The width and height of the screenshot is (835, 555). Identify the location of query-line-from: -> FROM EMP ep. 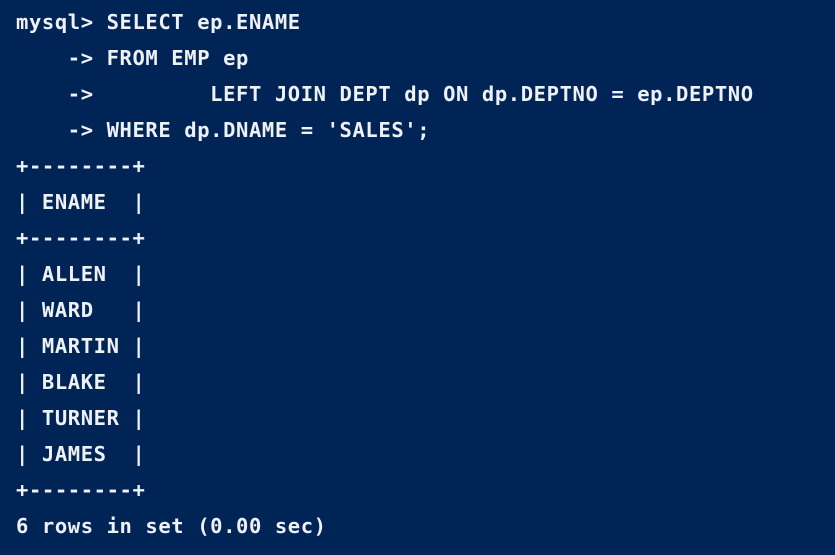
(132, 58).